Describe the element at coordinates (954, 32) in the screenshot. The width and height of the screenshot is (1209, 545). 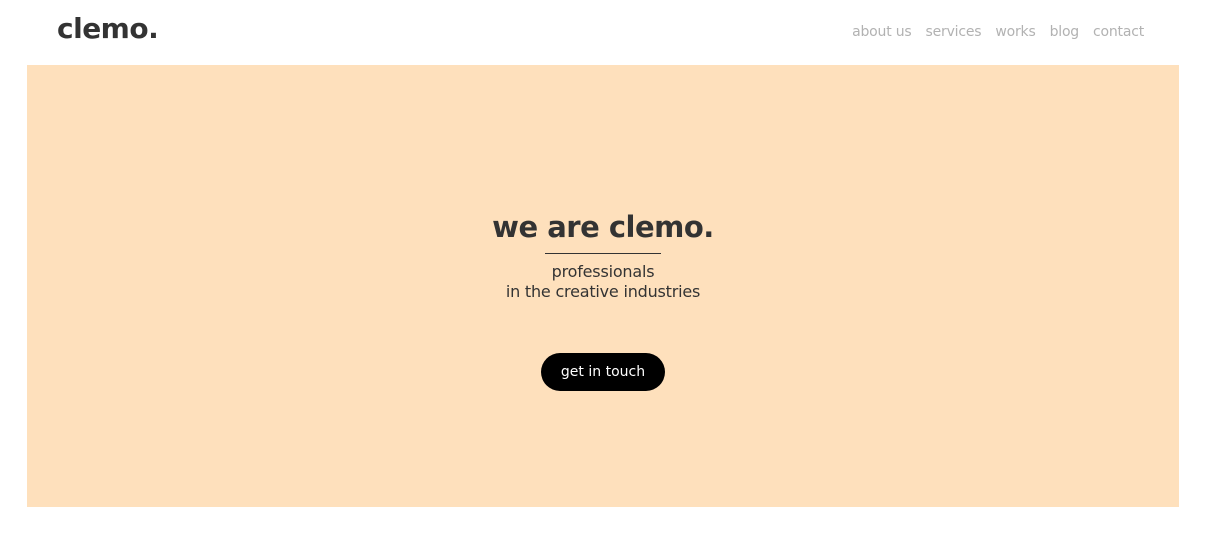
I see `nav-item-services: services` at that location.